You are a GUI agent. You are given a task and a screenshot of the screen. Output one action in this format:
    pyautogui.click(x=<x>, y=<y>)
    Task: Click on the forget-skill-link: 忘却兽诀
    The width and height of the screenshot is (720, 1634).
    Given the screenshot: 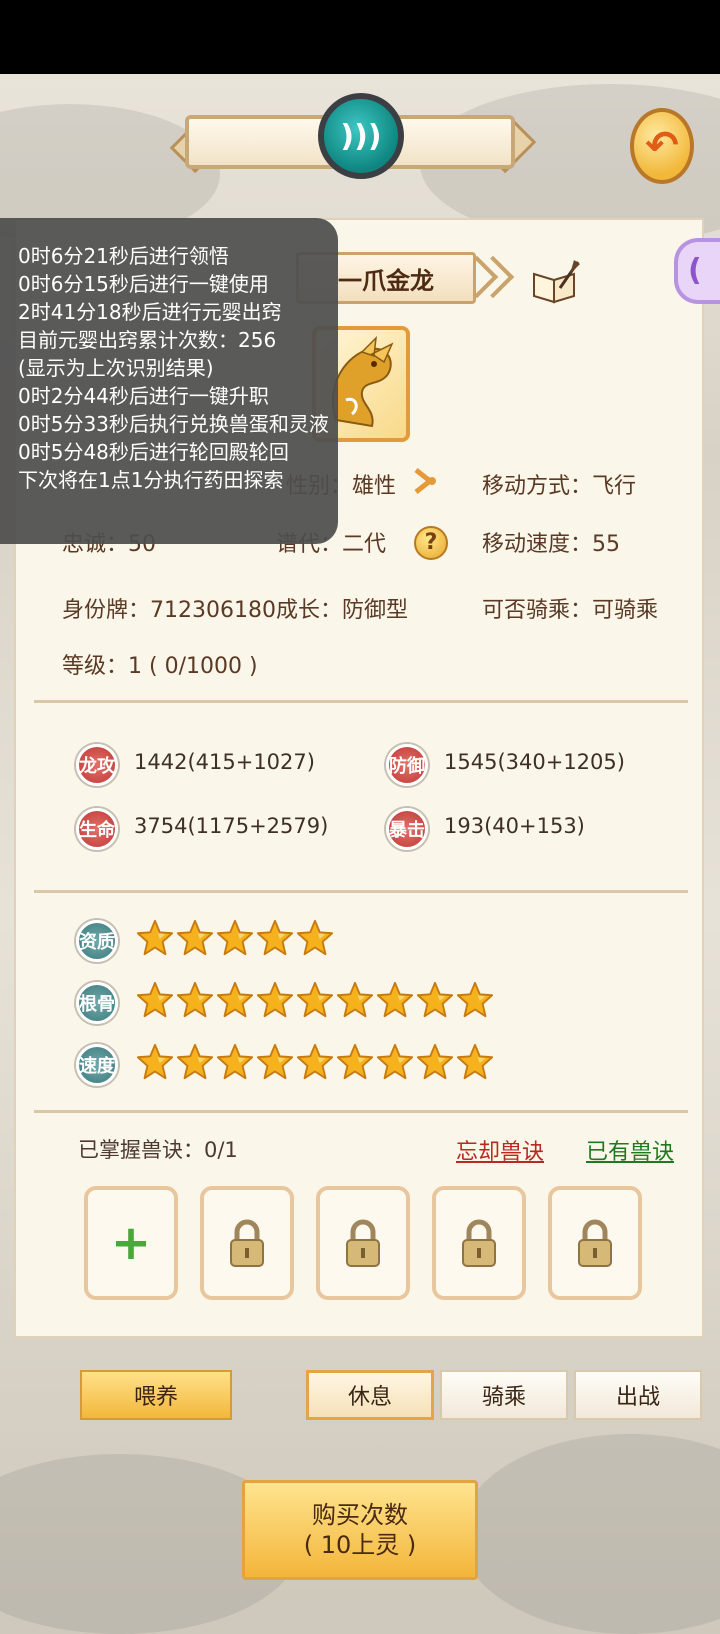 What is the action you would take?
    pyautogui.click(x=500, y=1150)
    